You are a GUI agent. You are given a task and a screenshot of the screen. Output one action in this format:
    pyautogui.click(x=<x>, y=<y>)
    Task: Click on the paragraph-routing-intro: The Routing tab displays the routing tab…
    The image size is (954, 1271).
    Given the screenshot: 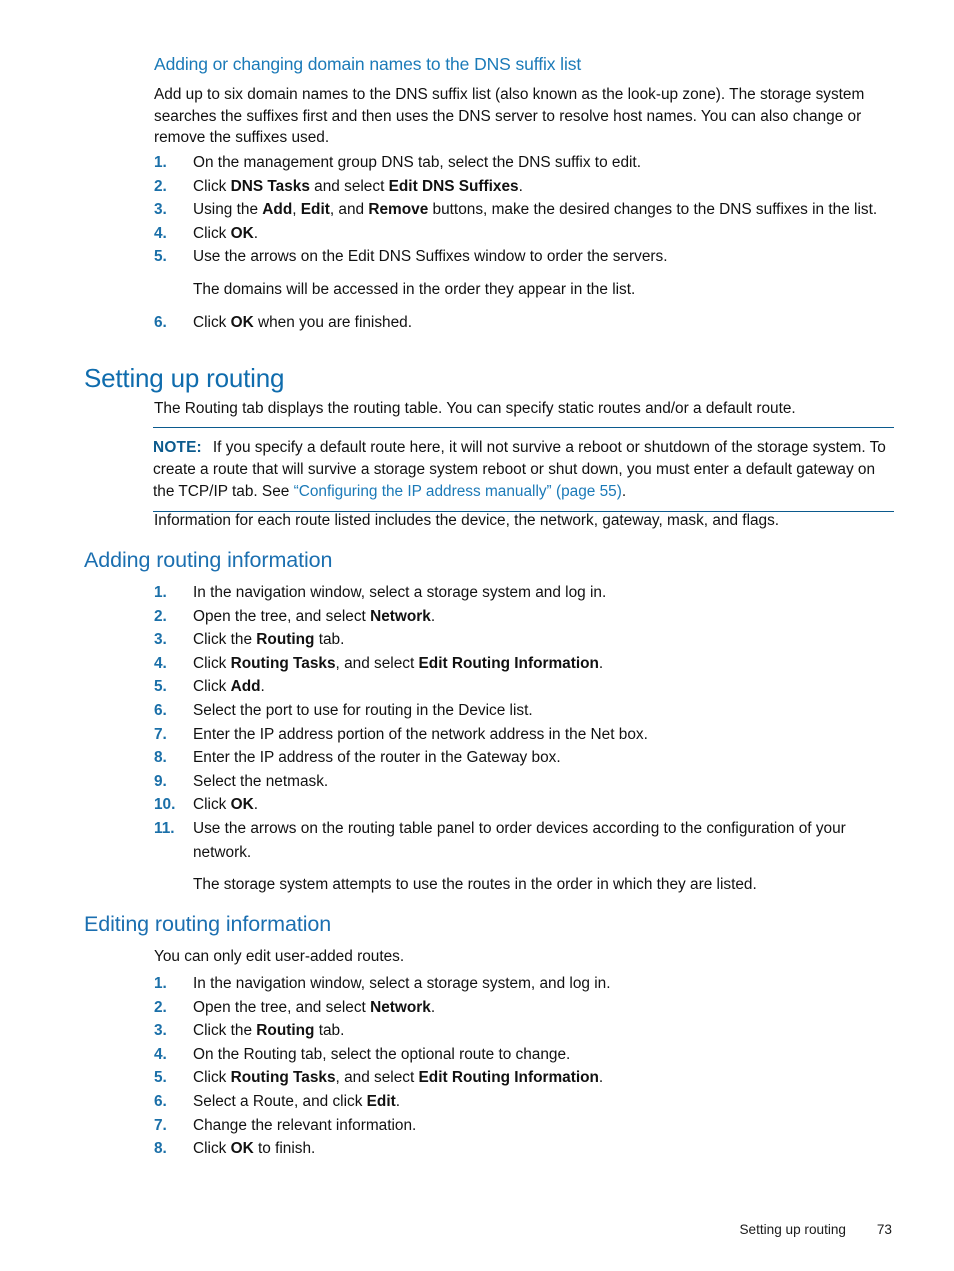 What is the action you would take?
    pyautogui.click(x=475, y=408)
    